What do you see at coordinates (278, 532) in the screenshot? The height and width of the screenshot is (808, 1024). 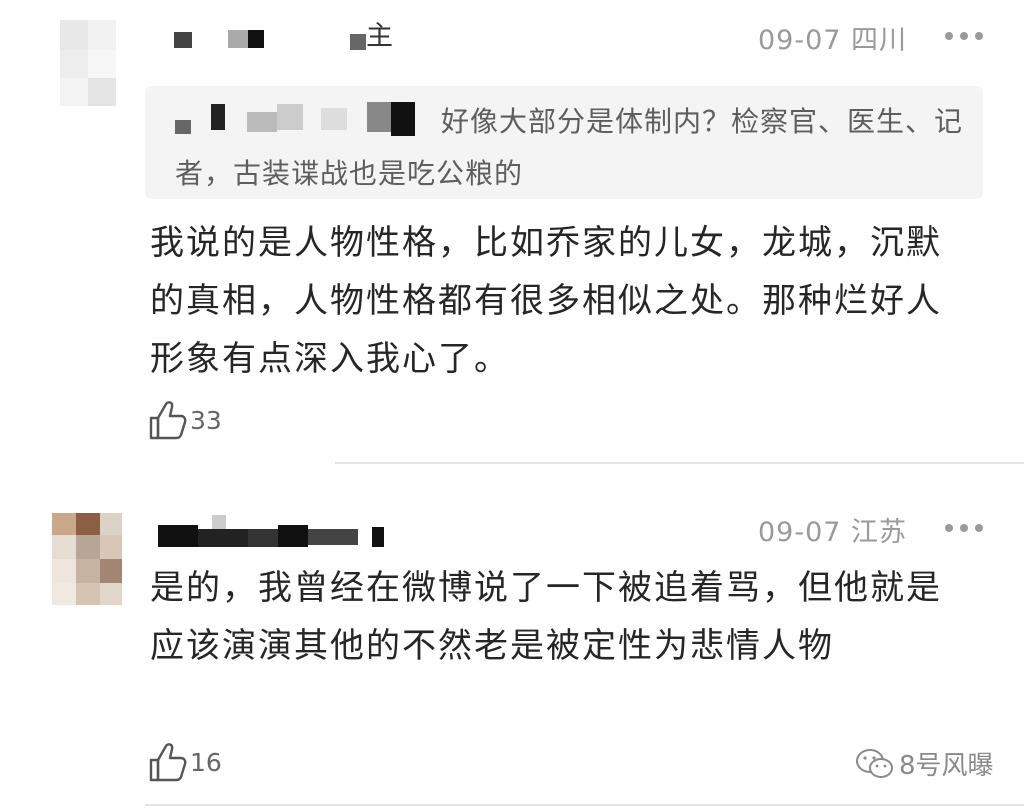 I see `username-redacted` at bounding box center [278, 532].